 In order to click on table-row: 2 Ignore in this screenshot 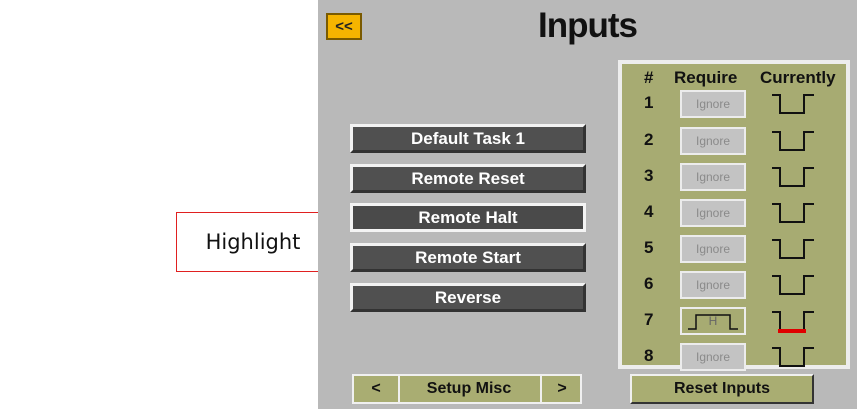, I will do `click(734, 143)`.